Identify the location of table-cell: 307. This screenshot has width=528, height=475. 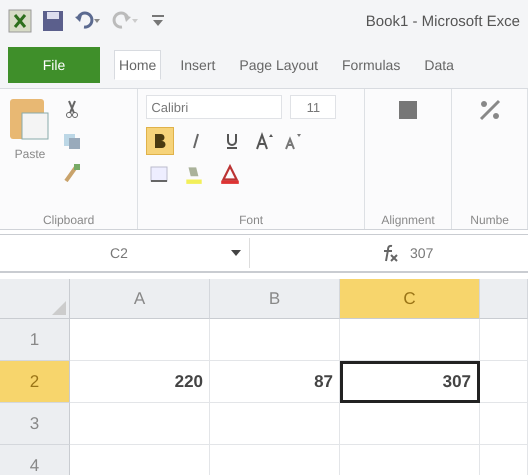
(410, 382).